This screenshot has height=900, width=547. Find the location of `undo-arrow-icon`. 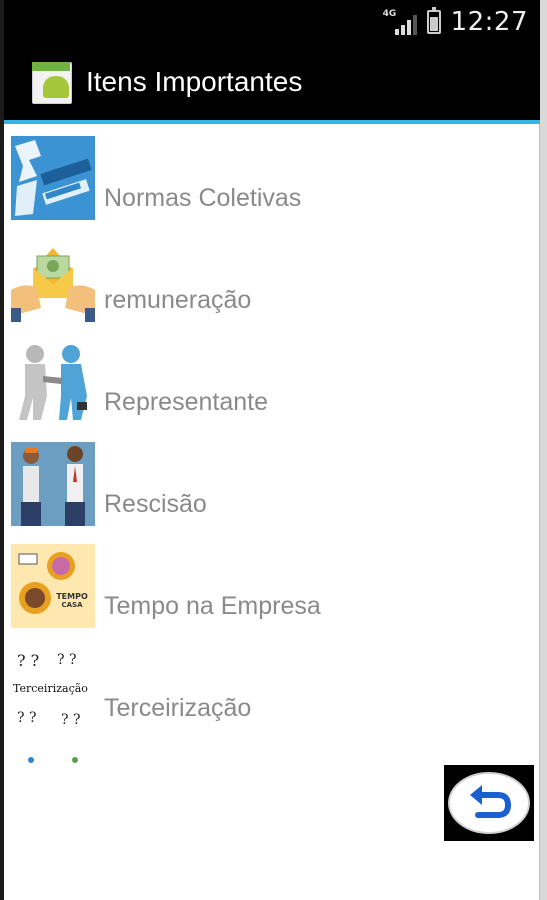

undo-arrow-icon is located at coordinates (489, 803).